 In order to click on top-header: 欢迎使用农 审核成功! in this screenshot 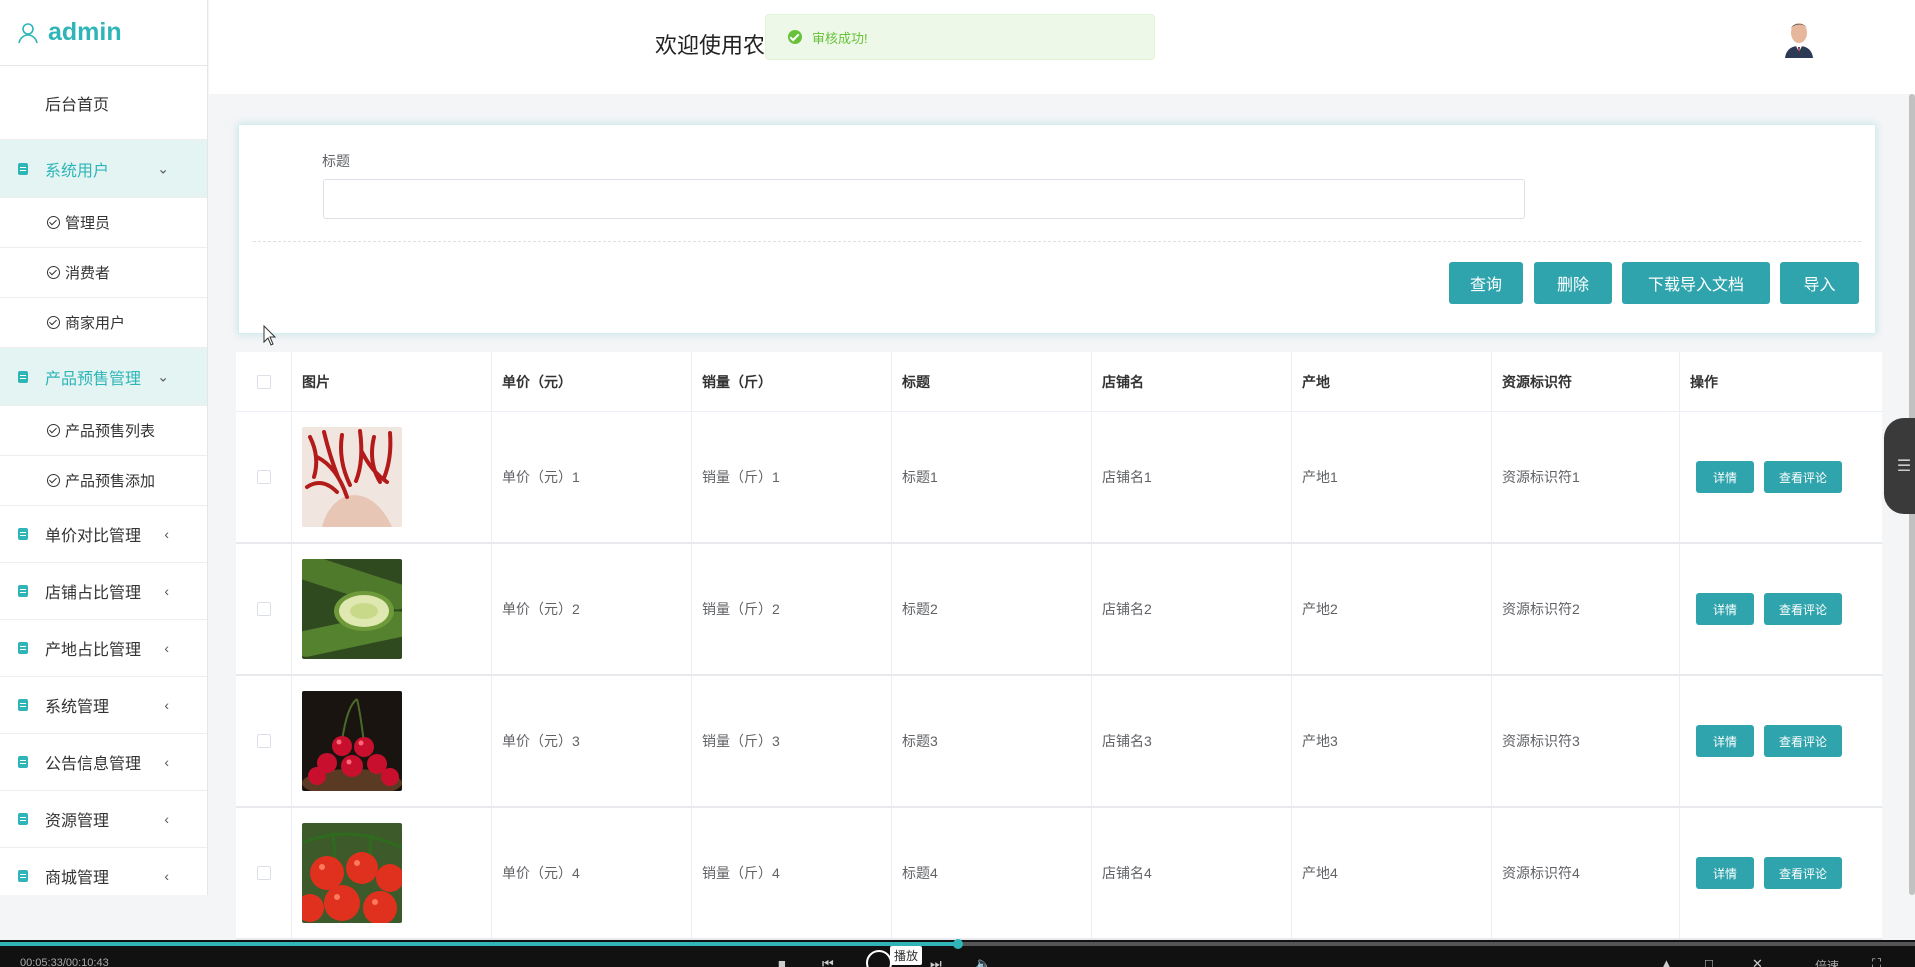, I will do `click(1062, 47)`.